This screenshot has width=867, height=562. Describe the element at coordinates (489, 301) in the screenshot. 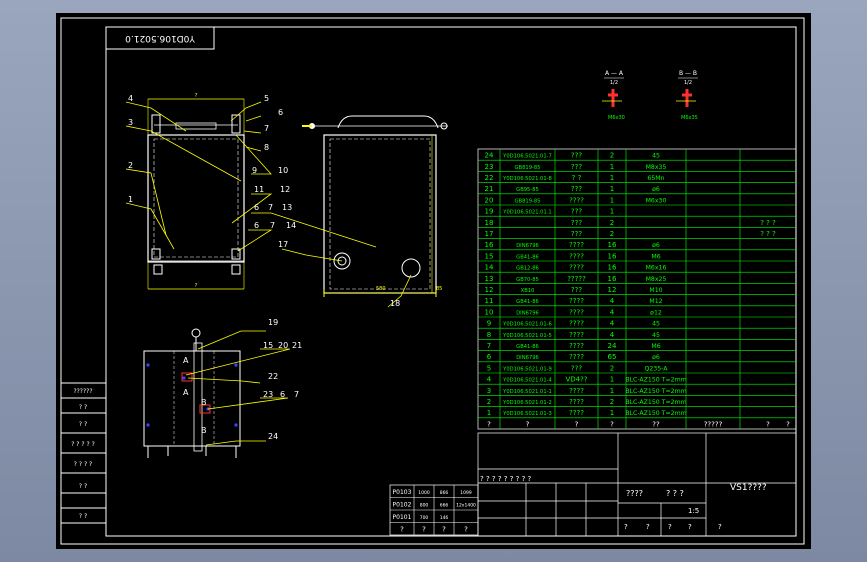

I see `bom-cell: 11` at that location.